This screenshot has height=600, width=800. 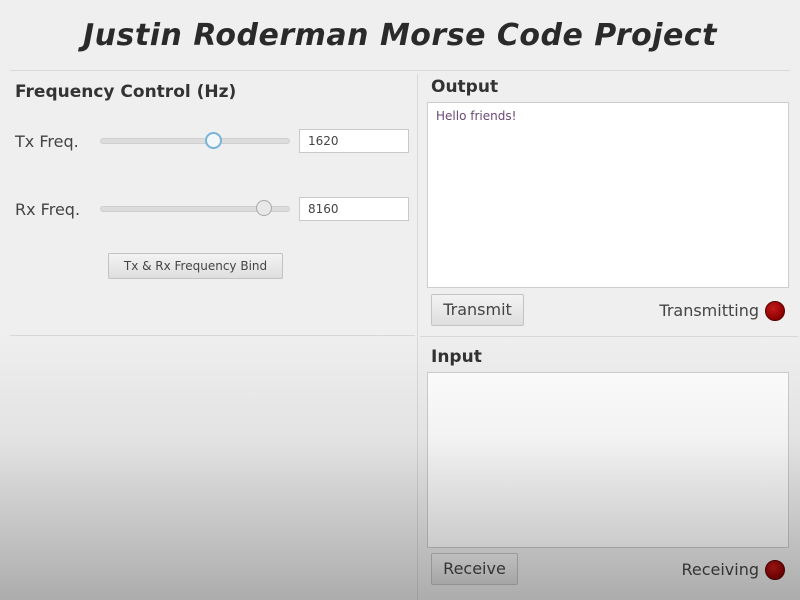 What do you see at coordinates (48, 209) in the screenshot?
I see `rx-freq-label: Rx Freq.` at bounding box center [48, 209].